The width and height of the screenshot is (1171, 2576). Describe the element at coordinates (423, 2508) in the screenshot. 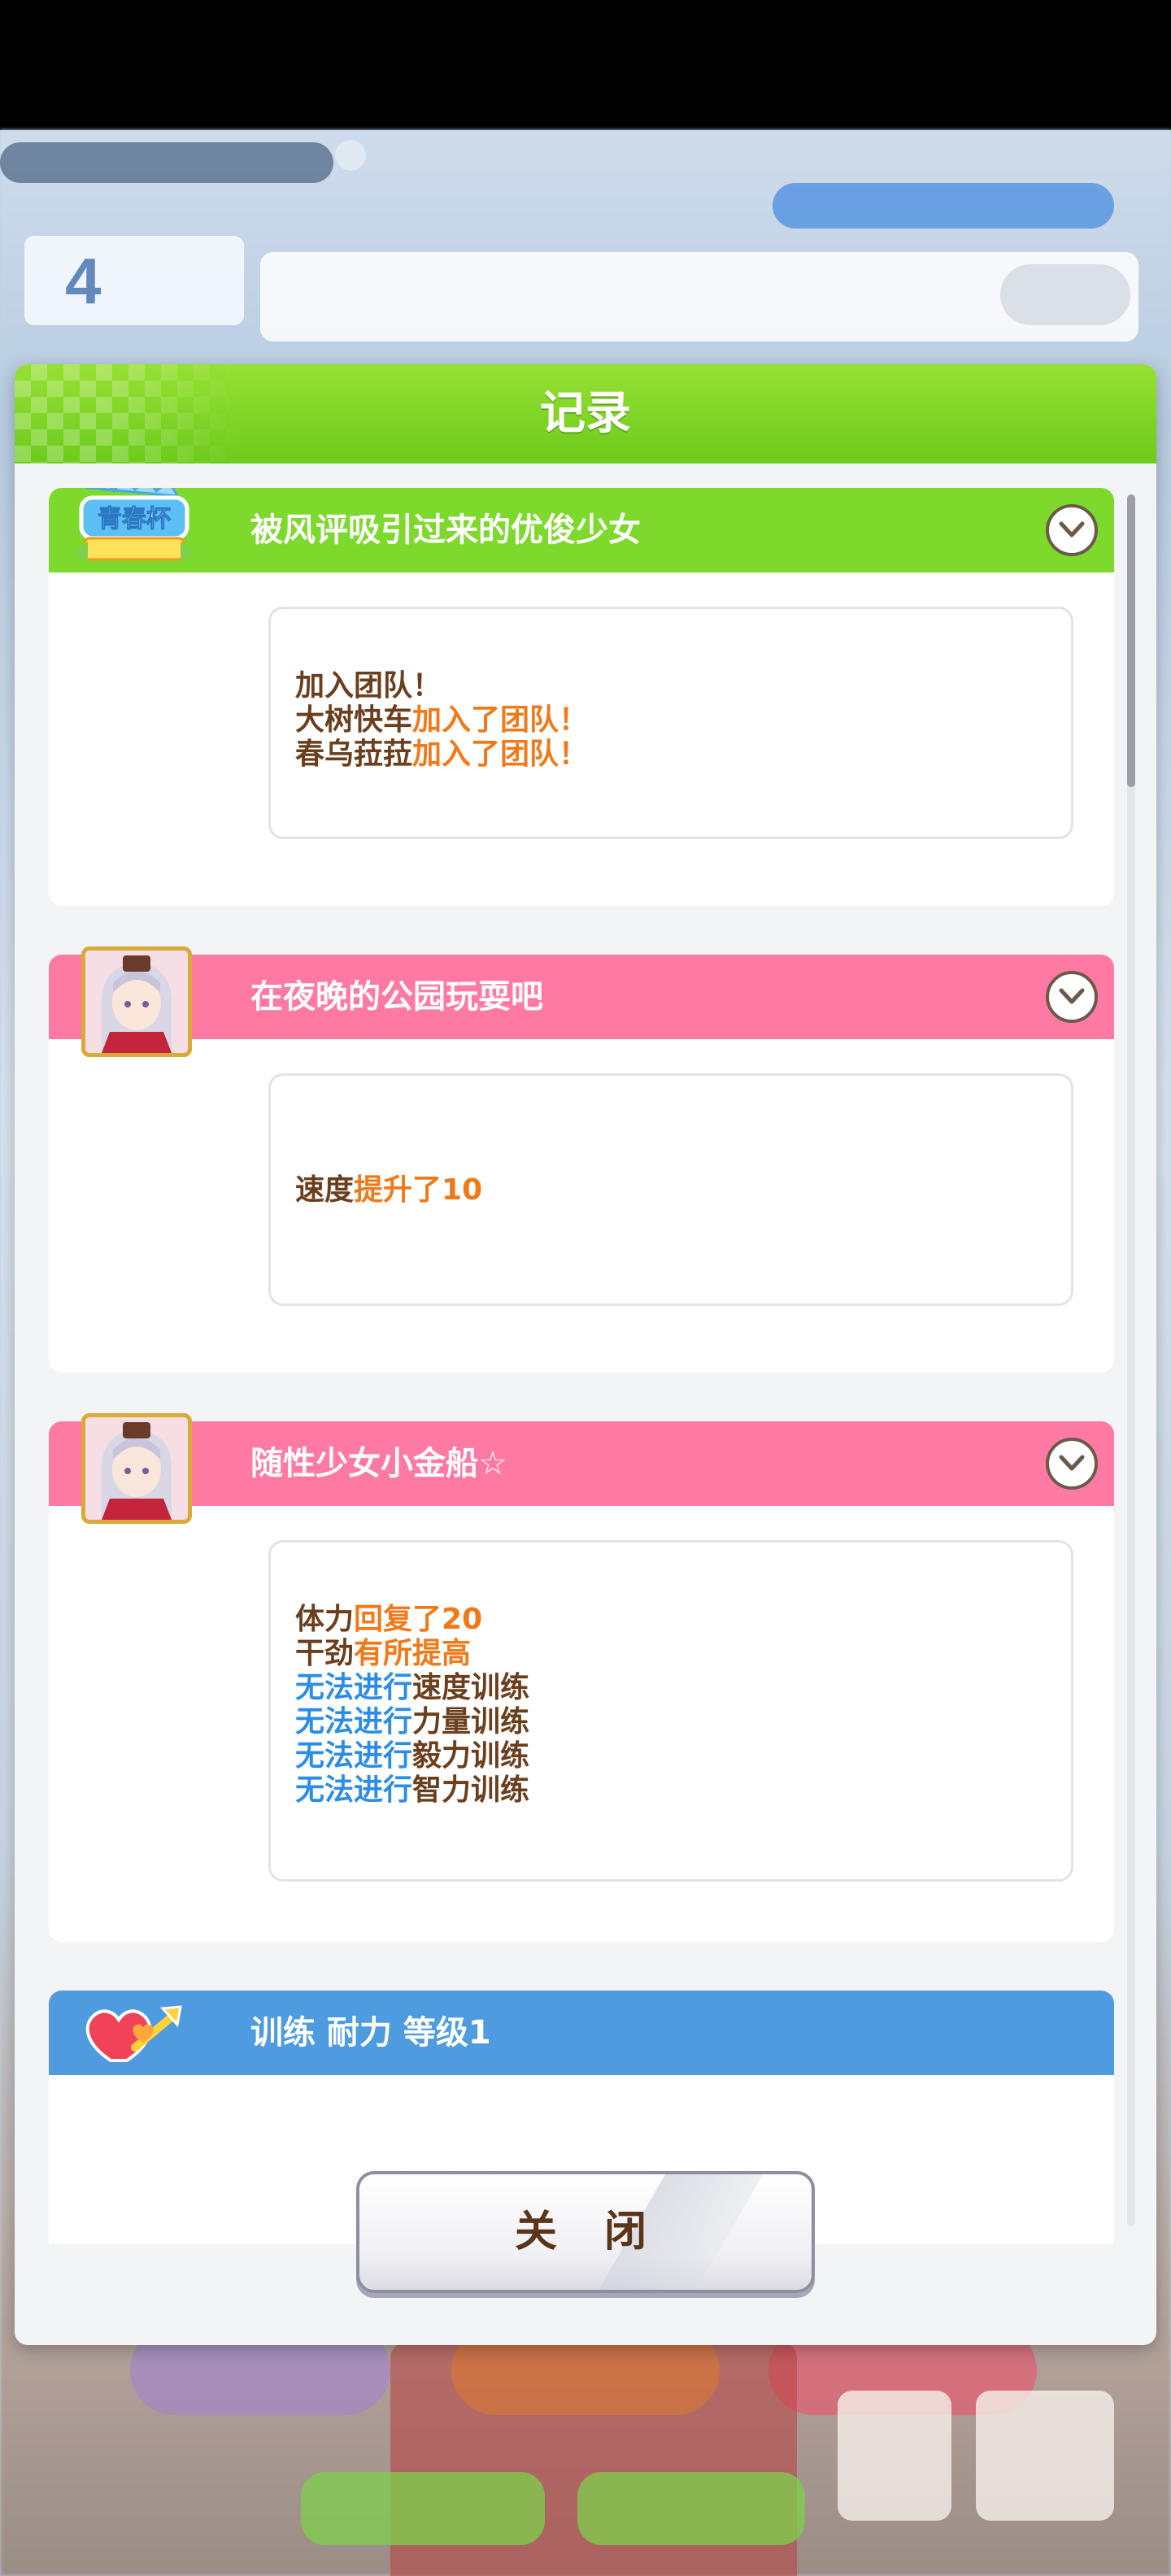

I see `bg-bottom-green-a` at that location.